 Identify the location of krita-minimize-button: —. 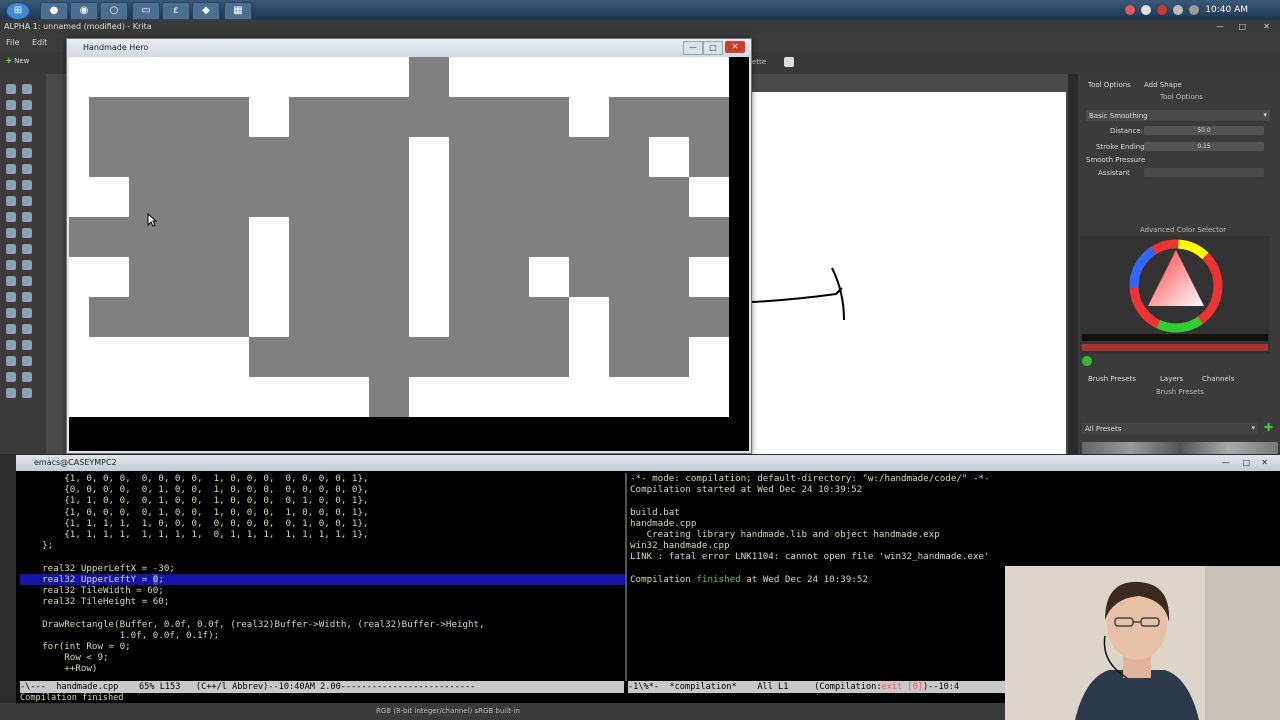
(1220, 27).